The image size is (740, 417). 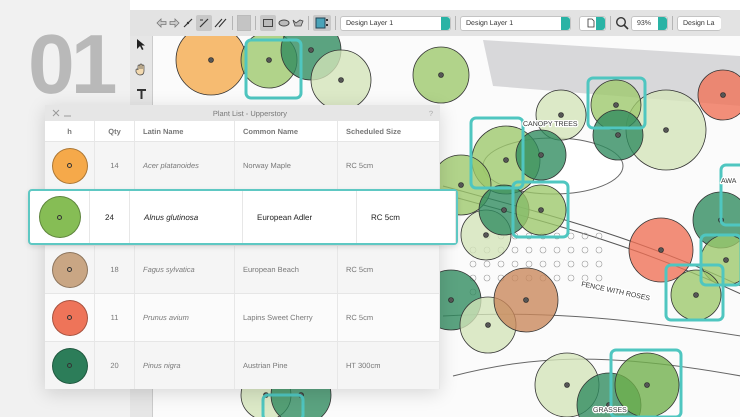 I want to click on table-cell: 24, so click(x=110, y=217).